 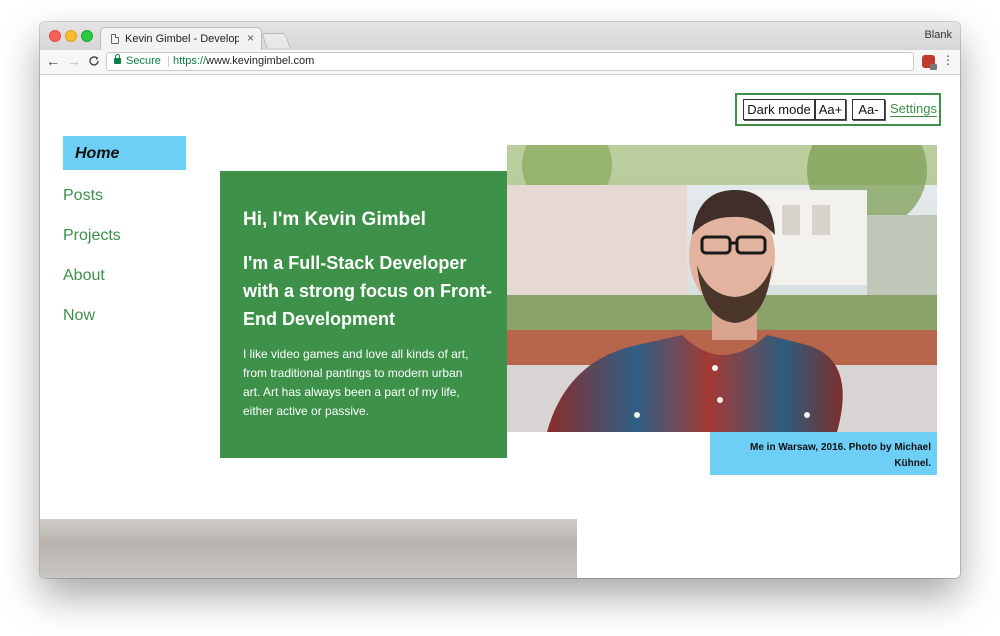 I want to click on minimize-window-button, so click(x=71, y=36).